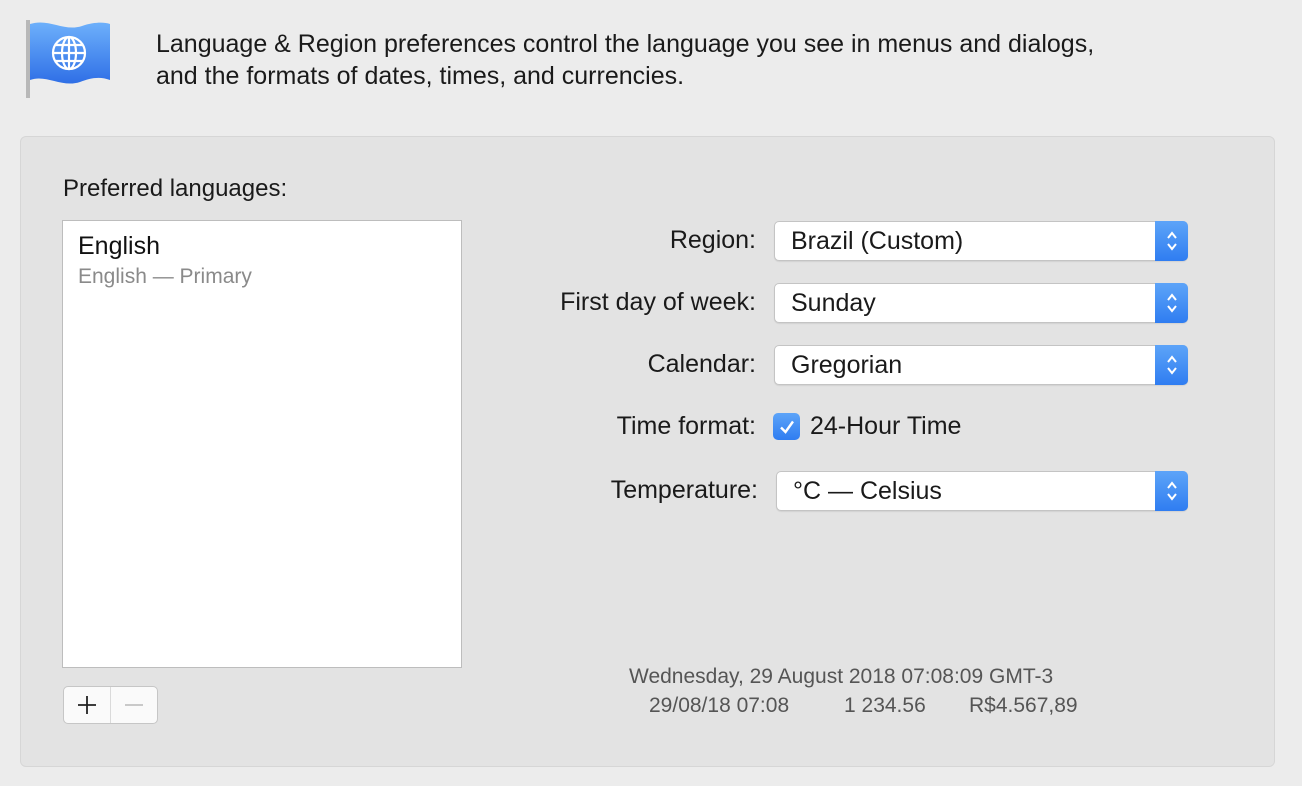  What do you see at coordinates (885, 705) in the screenshot?
I see `sample-number: 1 234.56` at bounding box center [885, 705].